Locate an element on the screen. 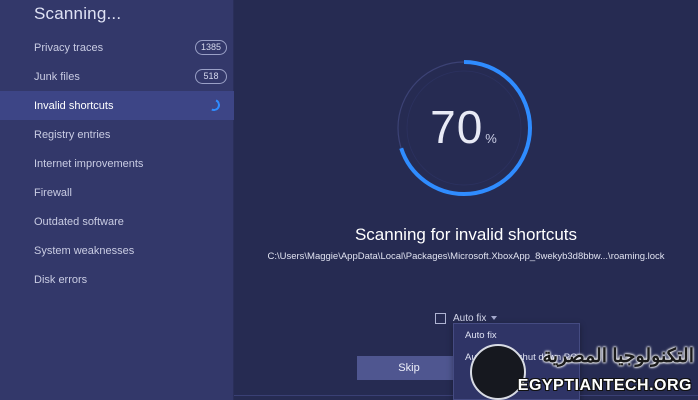 The image size is (698, 400). chevron-down-icon is located at coordinates (494, 318).